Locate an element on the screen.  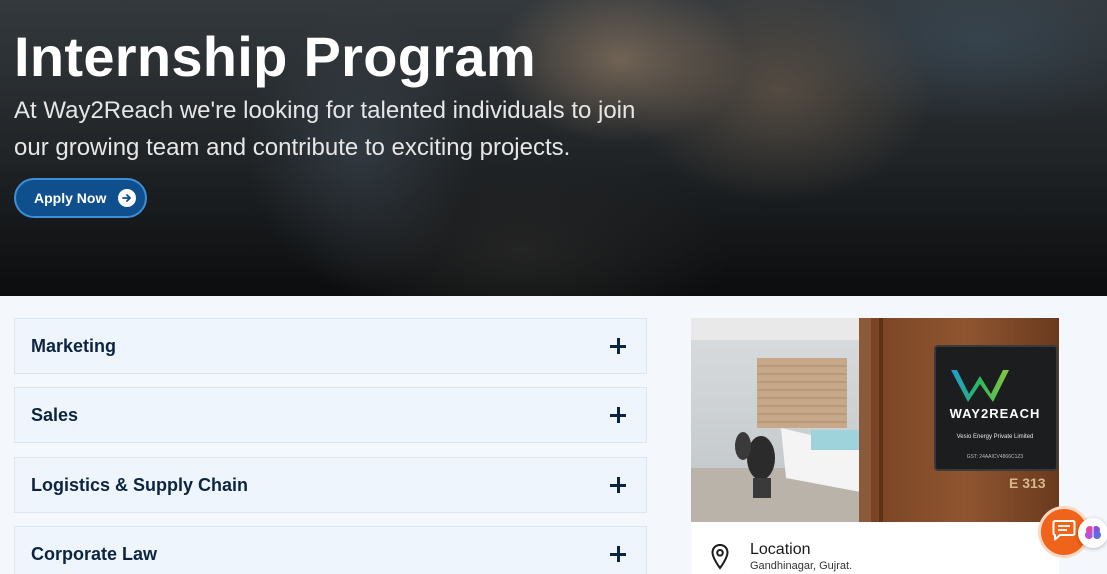
apply-now-button: Apply Now is located at coordinates (80, 198).